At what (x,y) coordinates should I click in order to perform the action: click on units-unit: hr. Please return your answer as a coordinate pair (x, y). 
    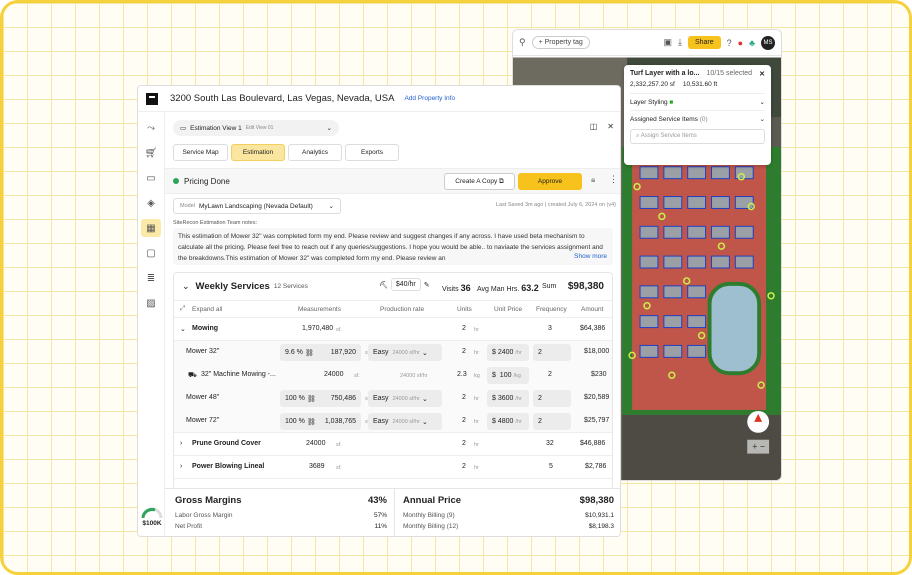
    Looking at the image, I should click on (476, 422).